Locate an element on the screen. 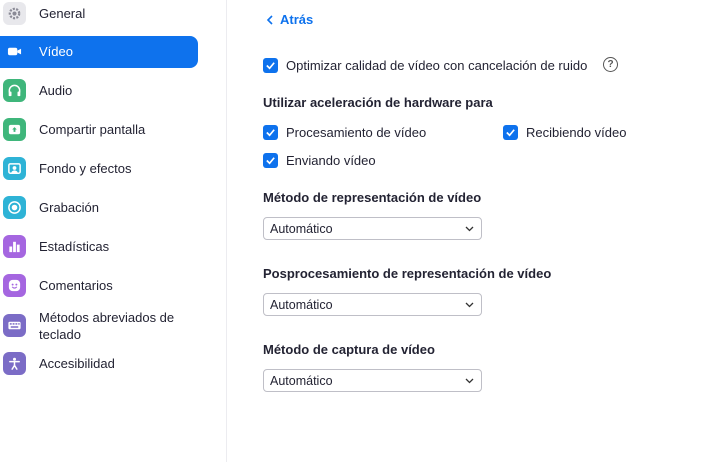  hw-video-processing-checkbox is located at coordinates (270, 132).